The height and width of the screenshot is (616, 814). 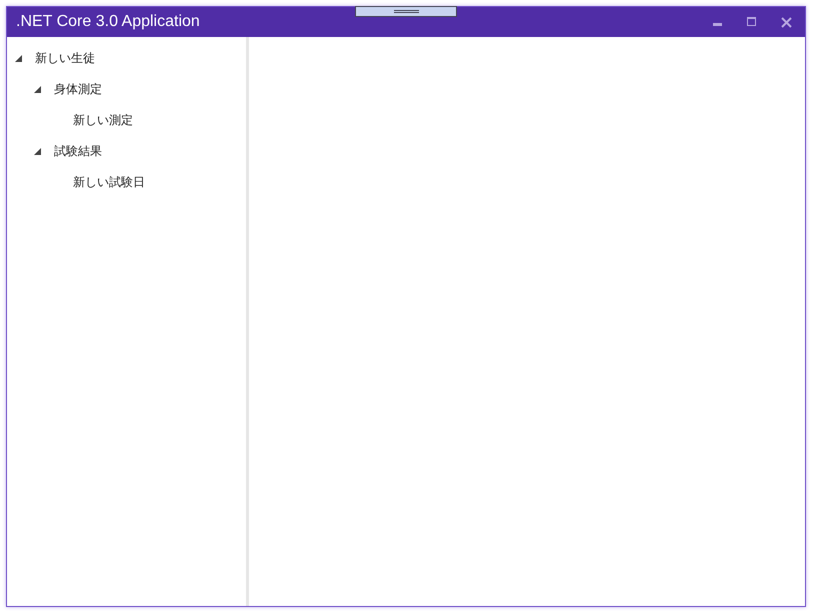 What do you see at coordinates (107, 22) in the screenshot?
I see `window-title: .NET Core 3.0 Application` at bounding box center [107, 22].